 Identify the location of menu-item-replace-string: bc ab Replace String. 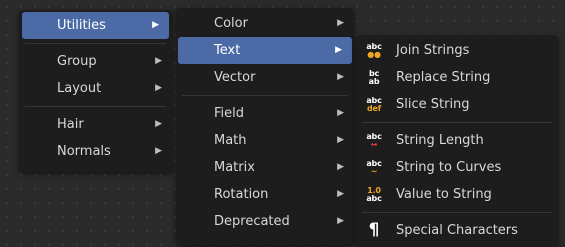
(457, 77).